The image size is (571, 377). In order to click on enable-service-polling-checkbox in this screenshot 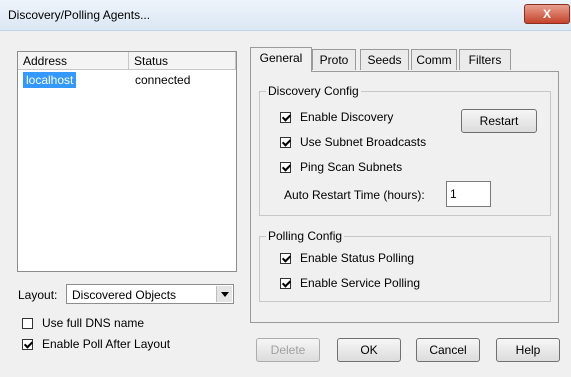, I will do `click(285, 283)`.